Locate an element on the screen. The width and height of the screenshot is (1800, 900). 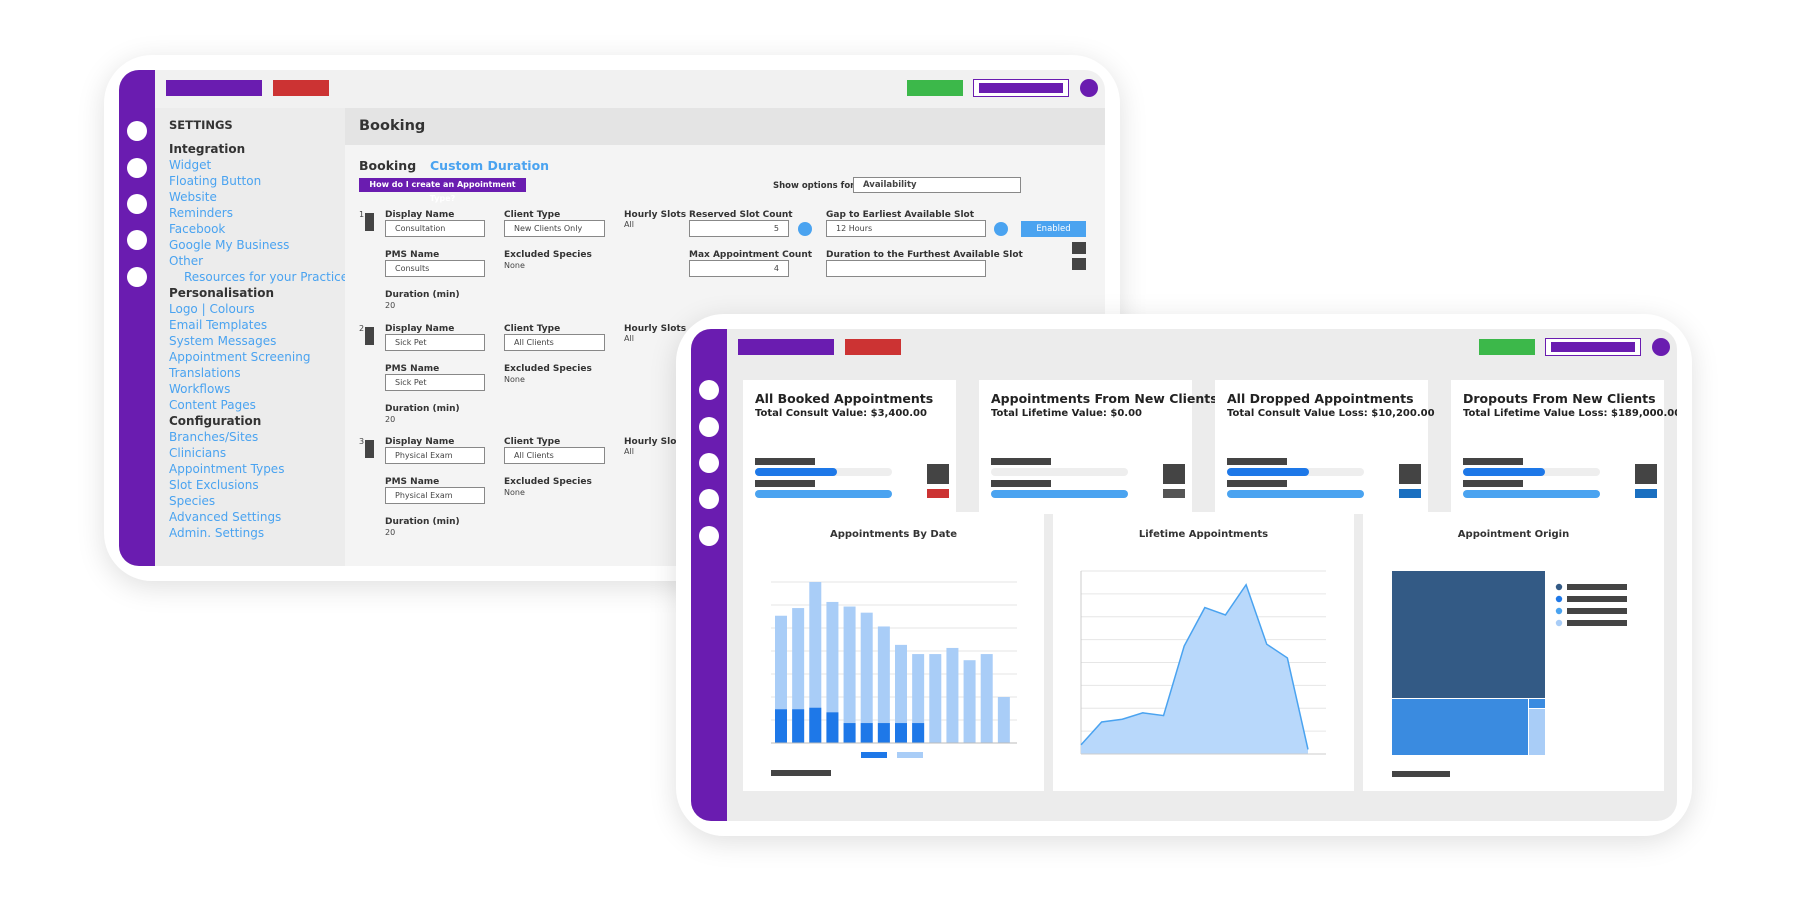
enabled-status-button: Enabled is located at coordinates (1053, 229).